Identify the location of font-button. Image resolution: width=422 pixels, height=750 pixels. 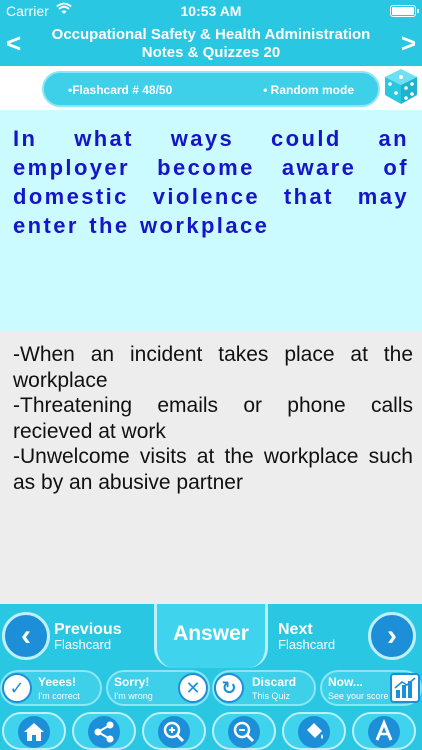
(384, 731).